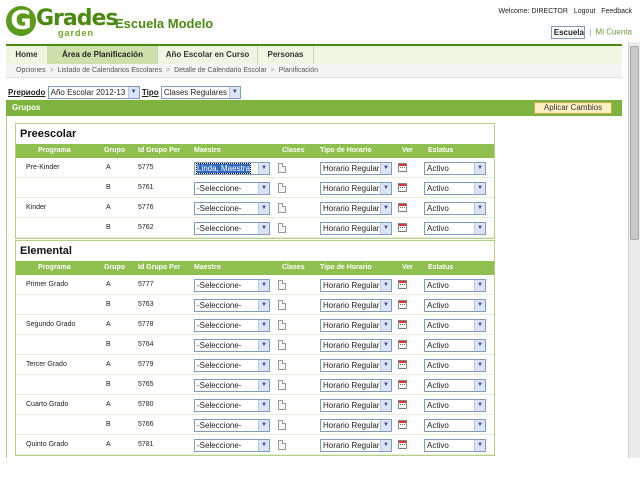  What do you see at coordinates (584, 11) in the screenshot?
I see `logout-link: Logout` at bounding box center [584, 11].